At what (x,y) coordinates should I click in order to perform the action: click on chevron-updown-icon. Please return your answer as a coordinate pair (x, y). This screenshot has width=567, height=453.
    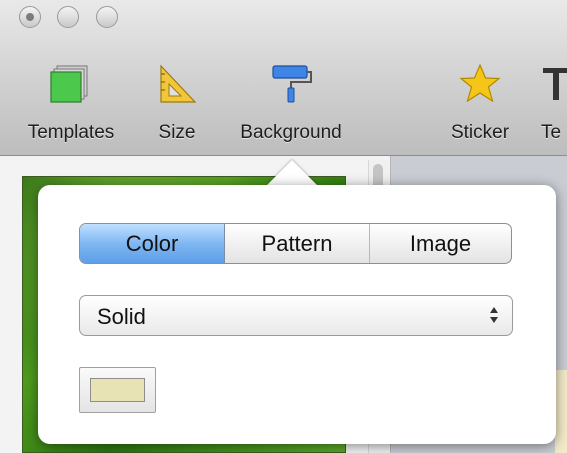
    Looking at the image, I should click on (494, 315).